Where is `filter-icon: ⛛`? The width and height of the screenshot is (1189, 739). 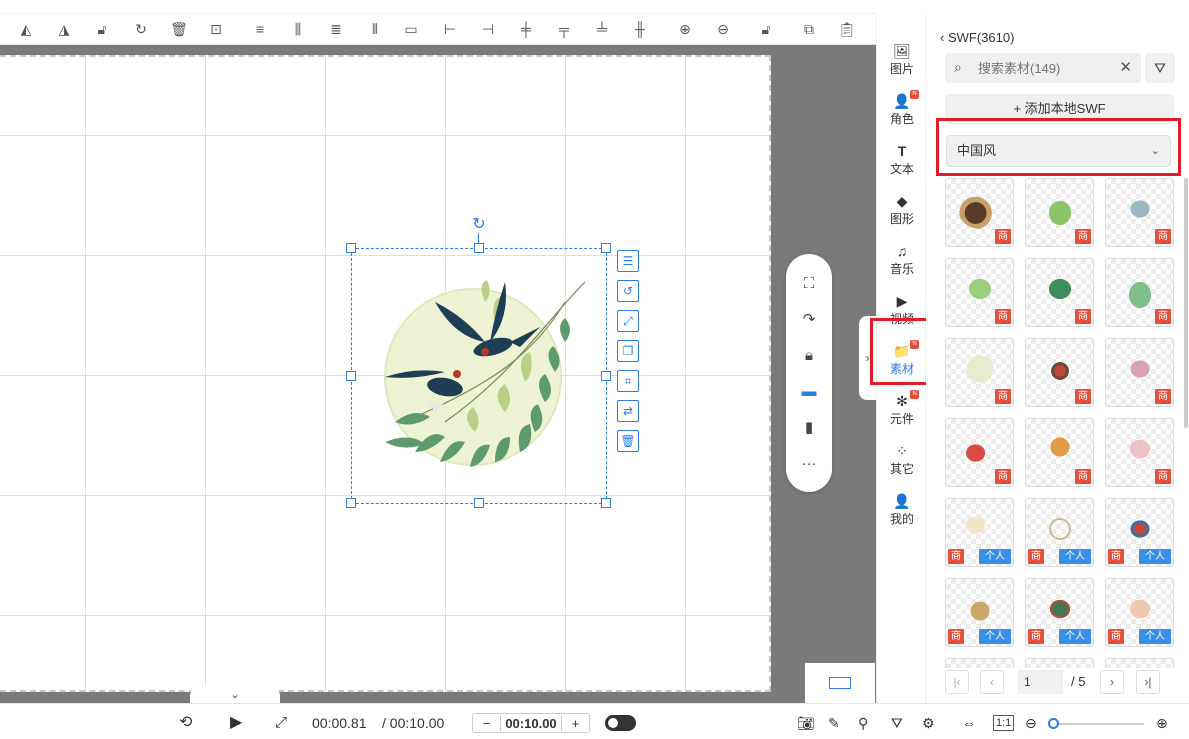
filter-icon: ⛛ is located at coordinates (897, 723).